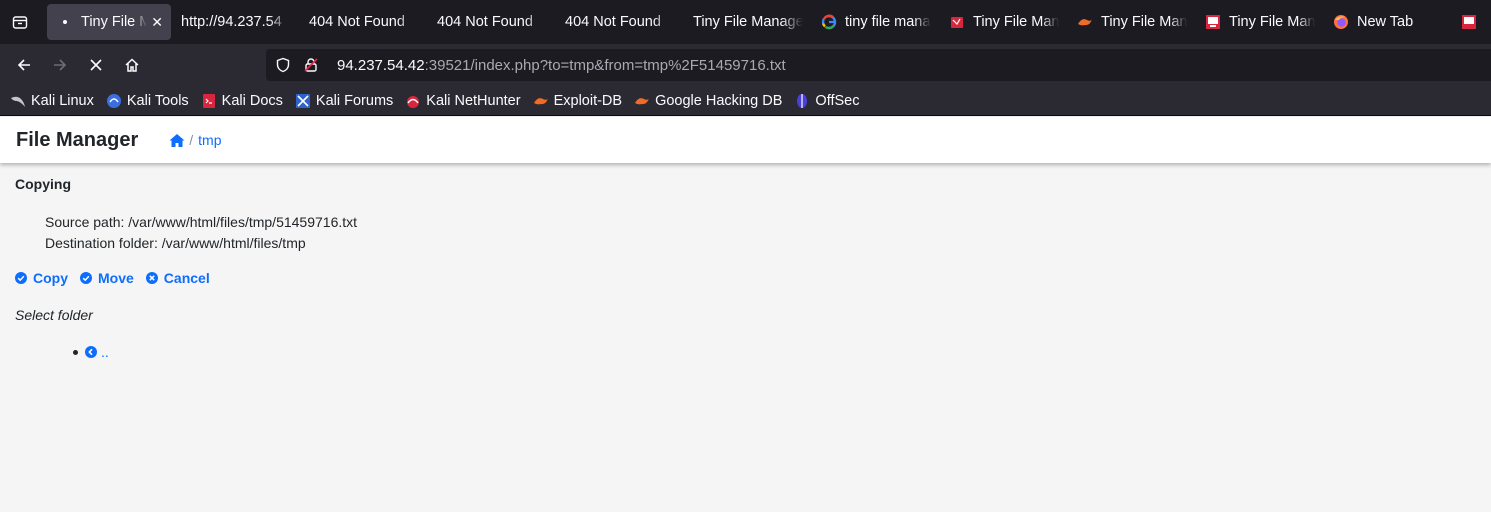 The image size is (1491, 512). I want to click on tab: tiny file mana, so click(875, 22).